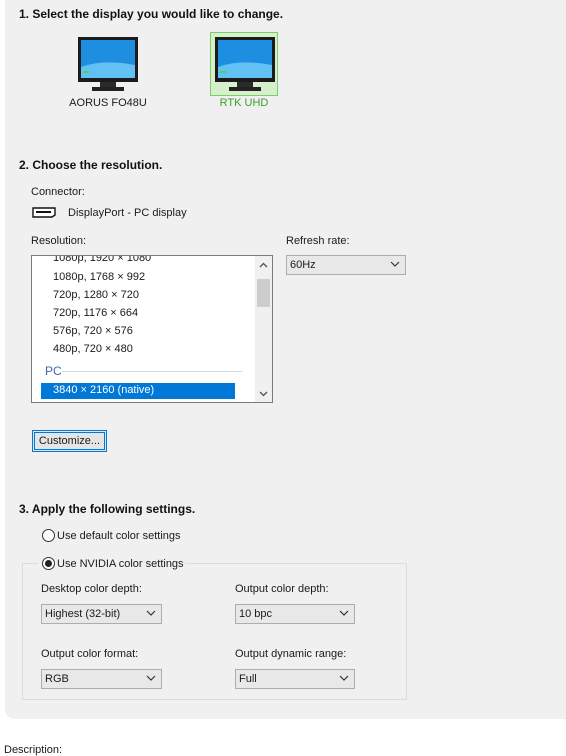  I want to click on scroll-up-icon, so click(263, 264).